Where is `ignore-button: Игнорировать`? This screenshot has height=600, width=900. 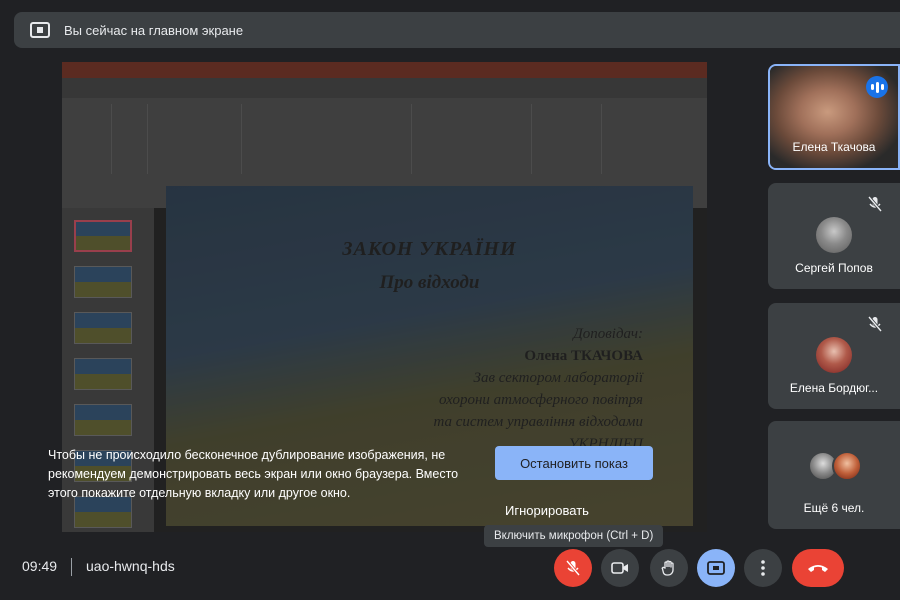
ignore-button: Игнорировать is located at coordinates (547, 510).